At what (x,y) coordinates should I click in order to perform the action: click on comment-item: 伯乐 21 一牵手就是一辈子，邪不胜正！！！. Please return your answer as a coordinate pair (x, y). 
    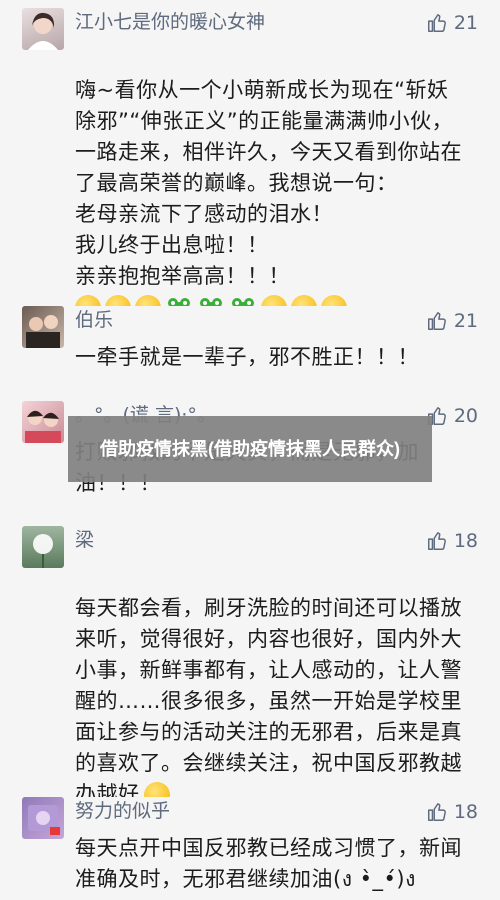
    Looking at the image, I should click on (250, 341).